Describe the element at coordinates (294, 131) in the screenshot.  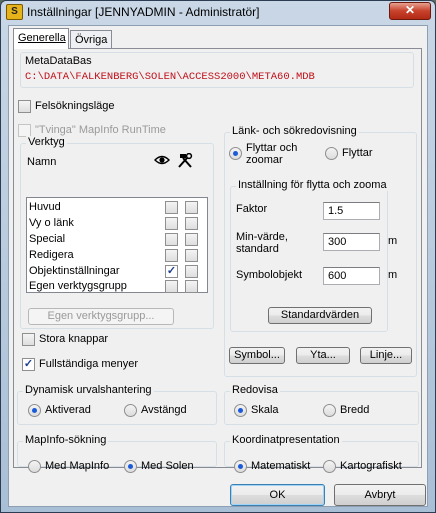
I see `lank-title: Länk- och sökredovisning` at that location.